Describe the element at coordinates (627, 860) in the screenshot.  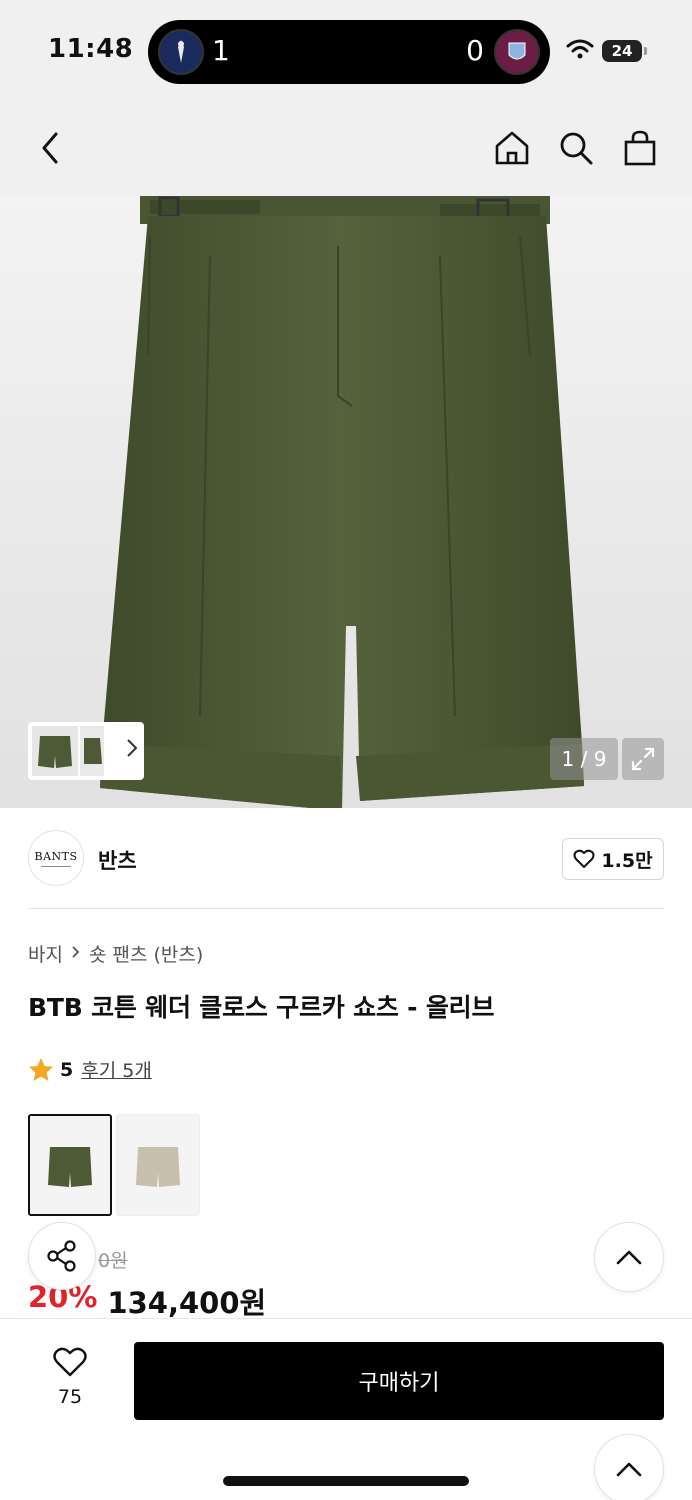
I see `brand-like-count: 1.5만` at that location.